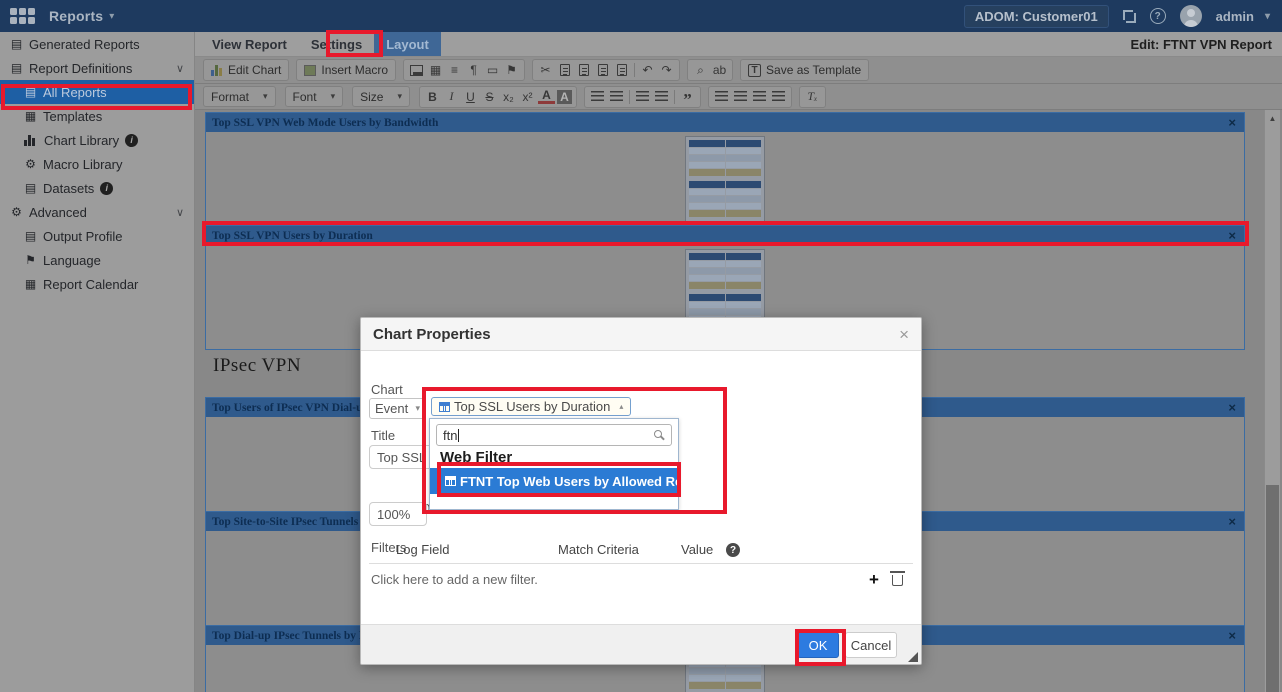 The width and height of the screenshot is (1282, 692). What do you see at coordinates (470, 97) in the screenshot?
I see `underline-icon: U` at bounding box center [470, 97].